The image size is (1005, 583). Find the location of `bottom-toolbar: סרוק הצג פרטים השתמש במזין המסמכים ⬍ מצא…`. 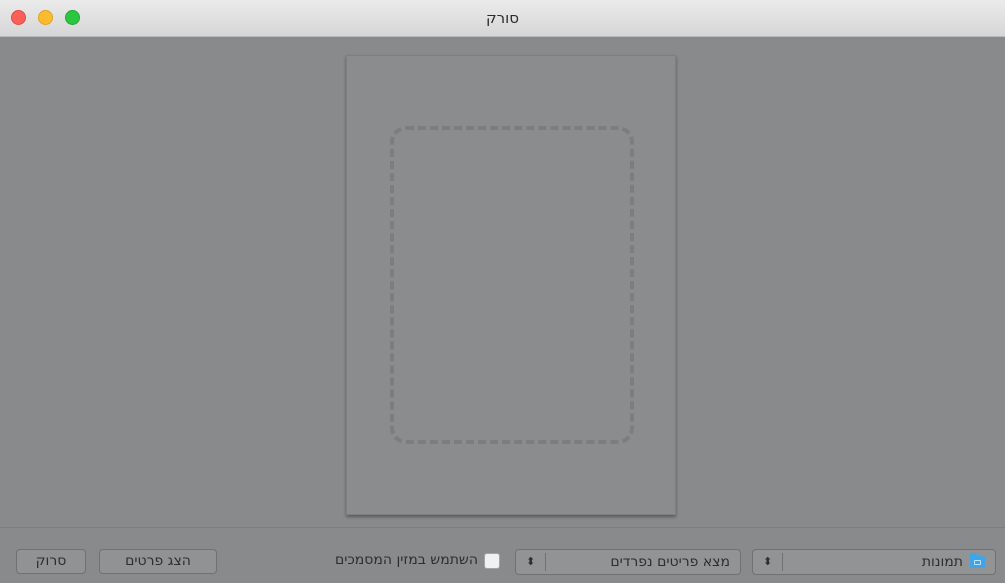

bottom-toolbar: סרוק הצג פרטים השתמש במזין המסמכים ⬍ מצא… is located at coordinates (502, 555).